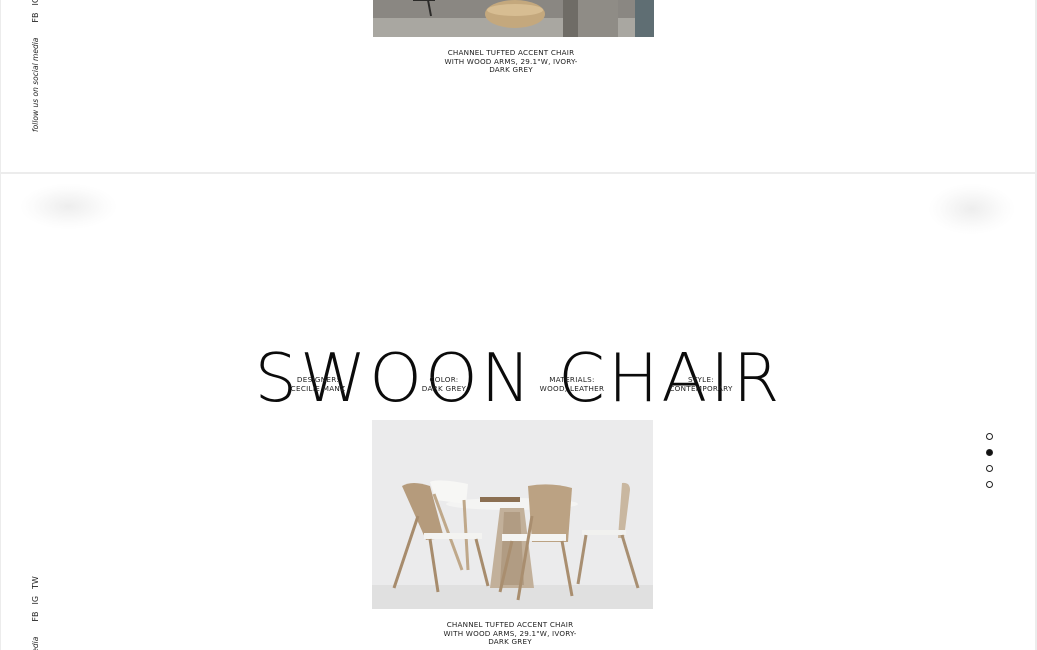 This screenshot has height=650, width=1037. I want to click on social-strip-bottom: media FB IG TW, so click(35, 613).